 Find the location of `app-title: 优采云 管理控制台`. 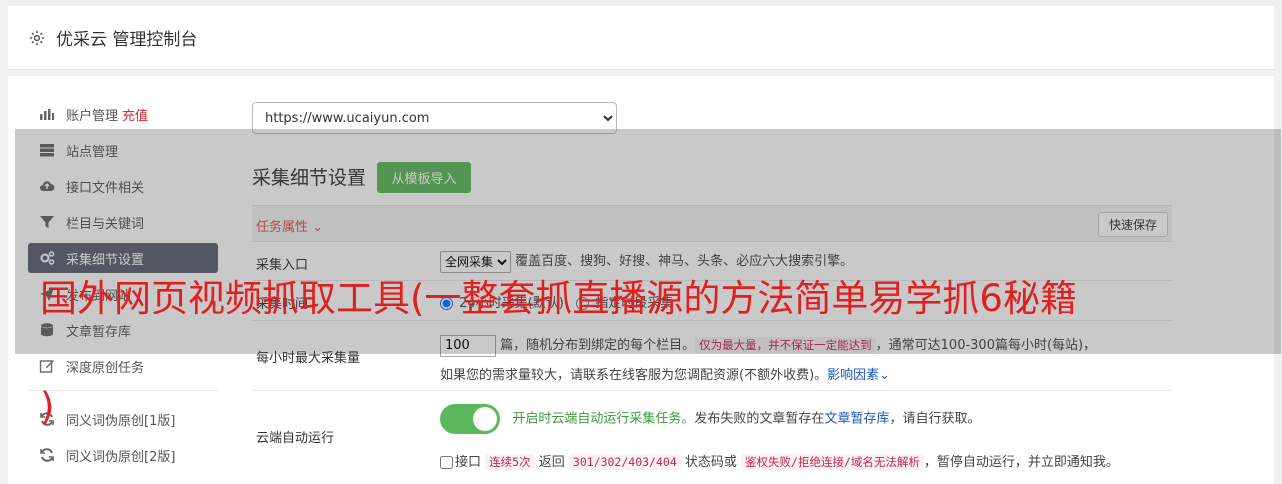

app-title: 优采云 管理控制台 is located at coordinates (127, 40).